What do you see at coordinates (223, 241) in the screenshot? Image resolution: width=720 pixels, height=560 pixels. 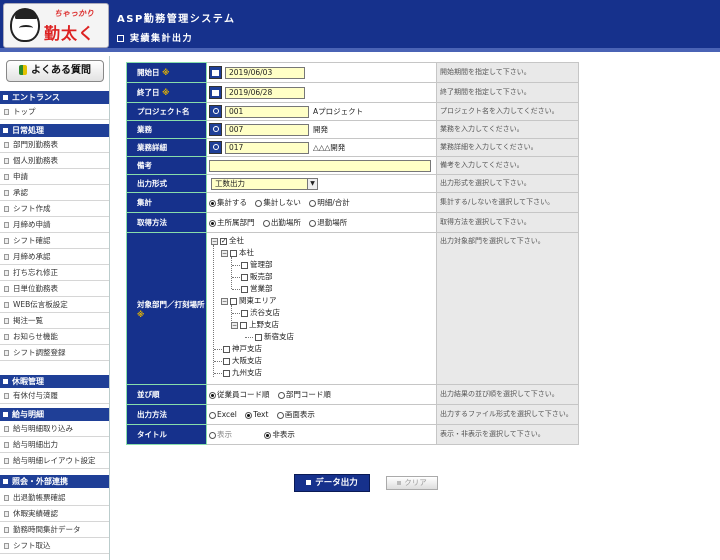 I see `checkbox-checked` at bounding box center [223, 241].